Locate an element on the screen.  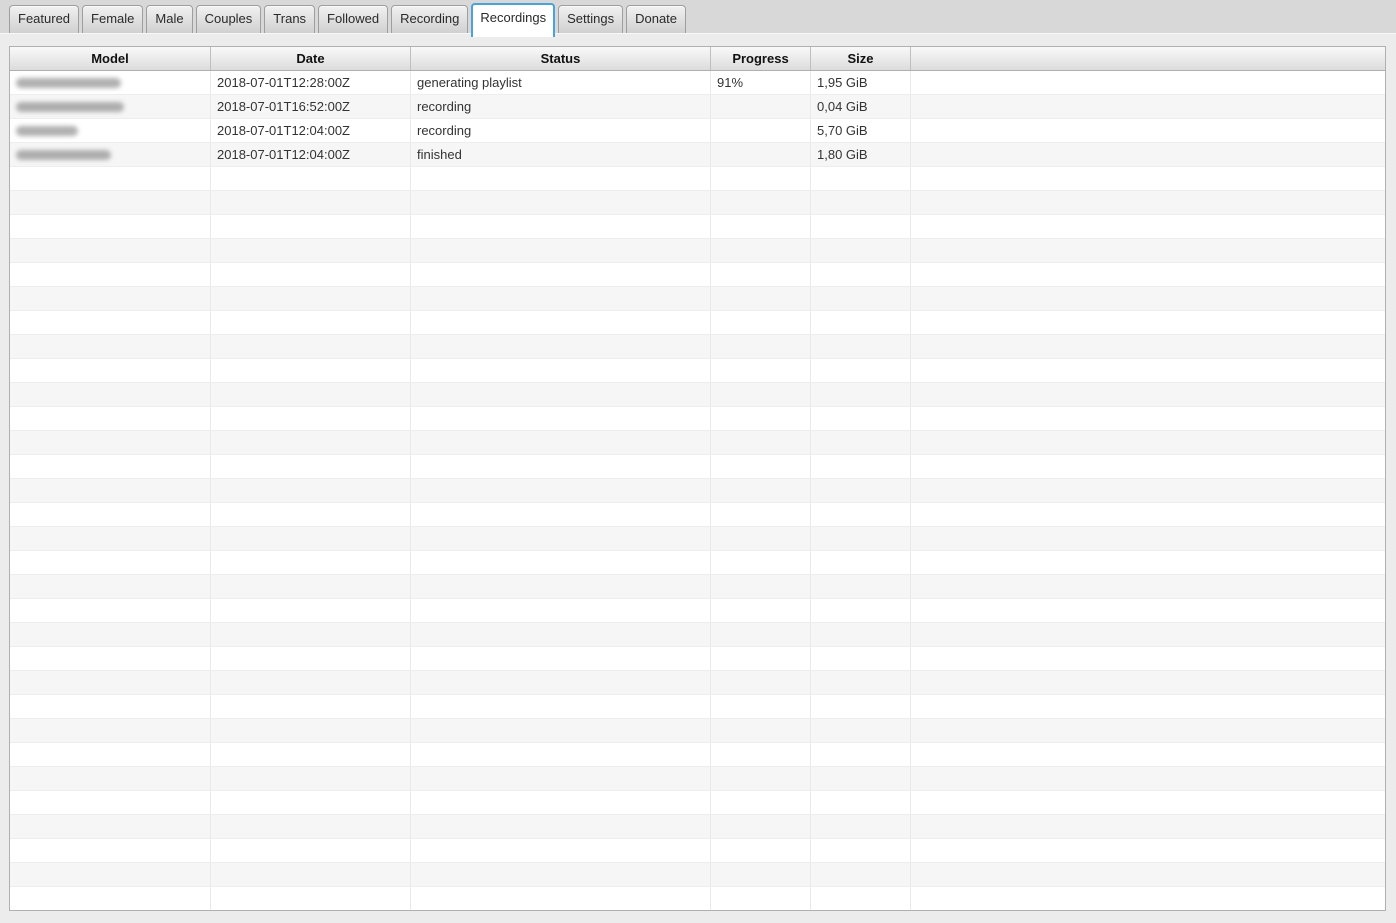
column-header-model: Model is located at coordinates (110, 58).